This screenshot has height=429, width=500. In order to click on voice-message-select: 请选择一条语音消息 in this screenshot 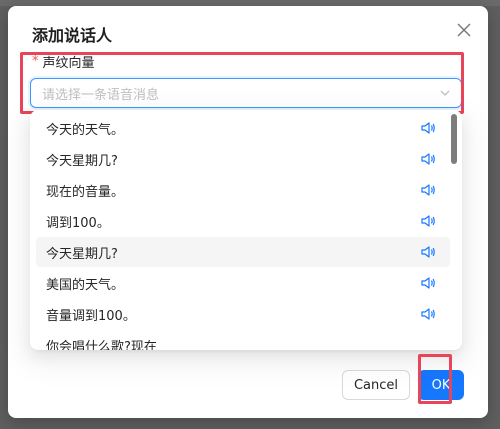, I will do `click(246, 93)`.